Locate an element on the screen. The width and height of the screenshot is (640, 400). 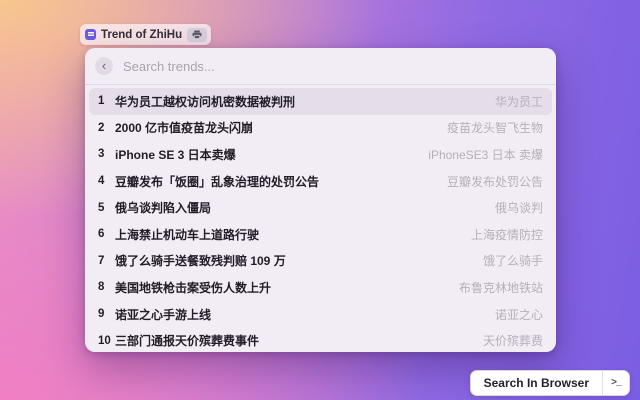
trend-rank: 3 is located at coordinates (101, 154).